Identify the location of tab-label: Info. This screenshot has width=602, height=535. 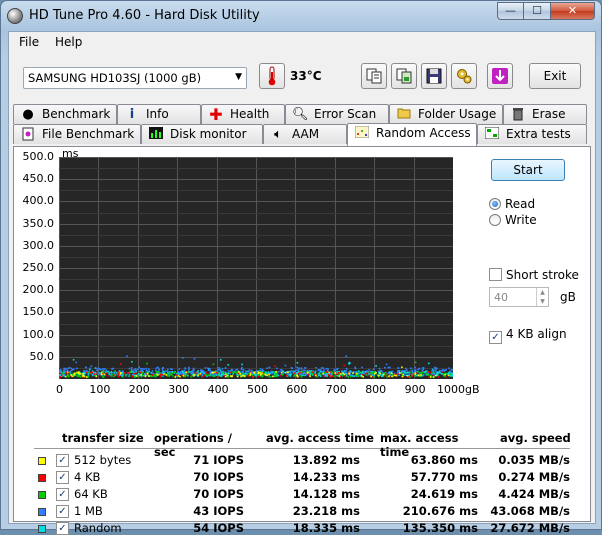
(157, 114).